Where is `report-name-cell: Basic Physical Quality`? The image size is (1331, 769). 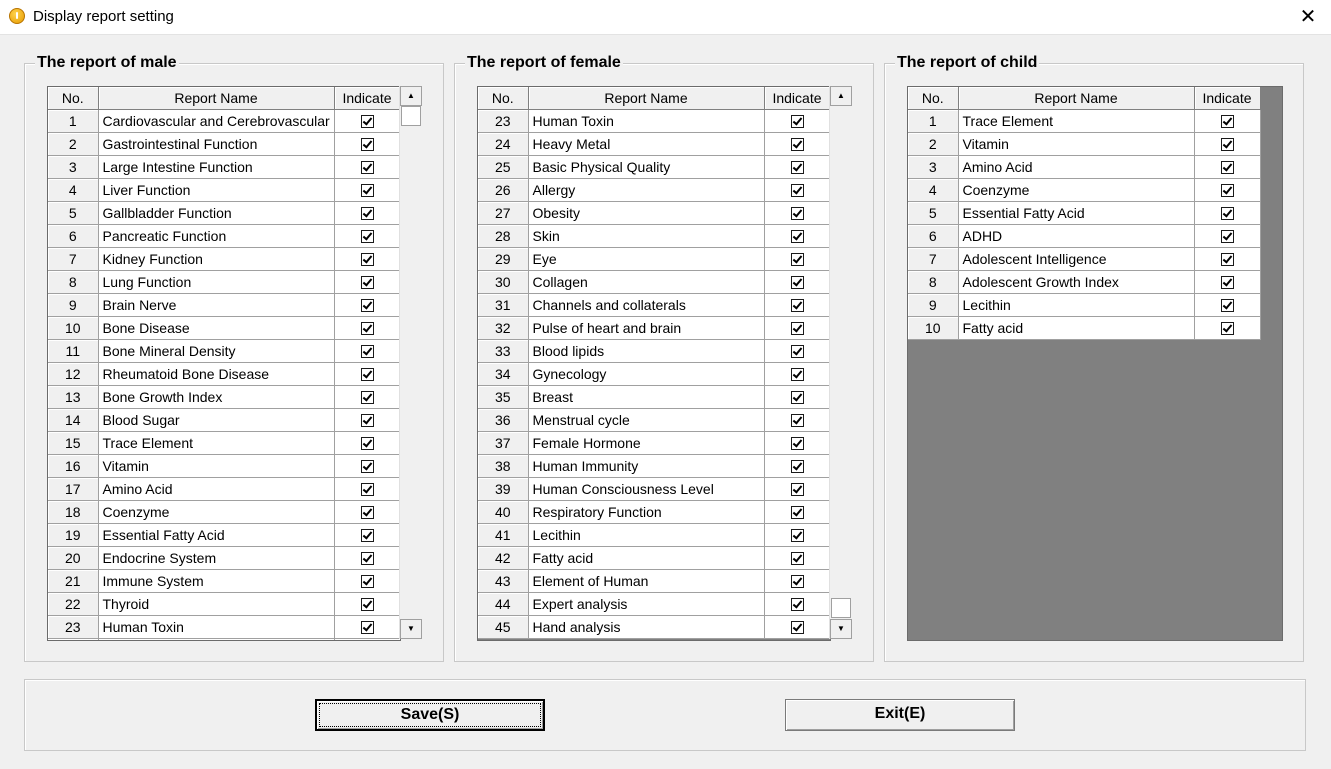
report-name-cell: Basic Physical Quality is located at coordinates (646, 167).